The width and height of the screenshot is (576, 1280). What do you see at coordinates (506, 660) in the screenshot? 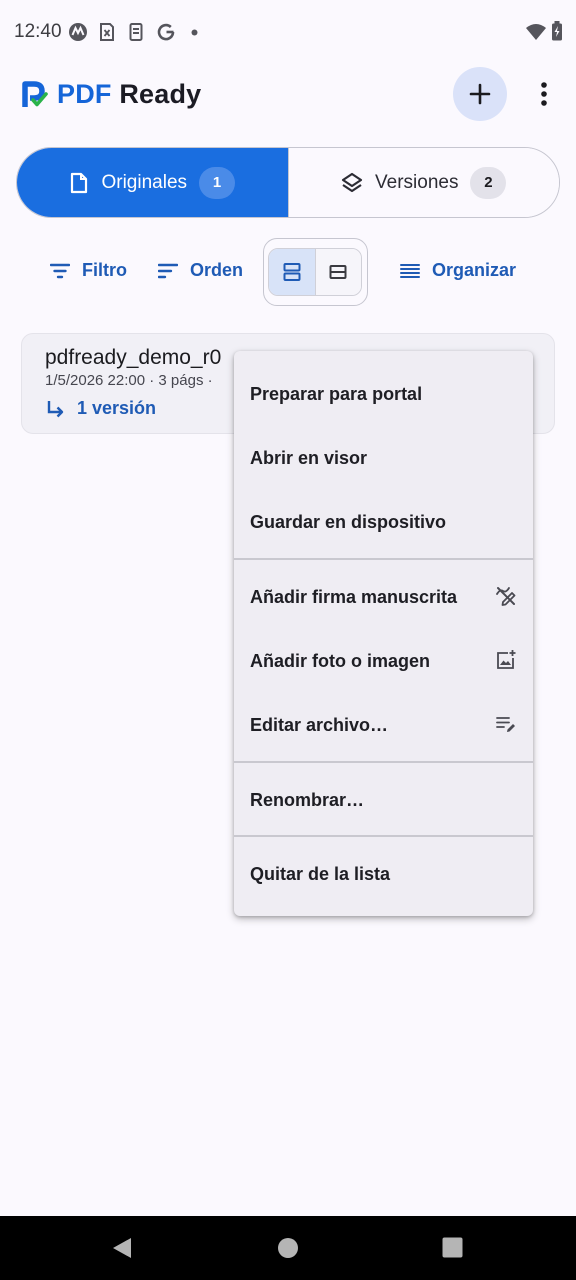
I see `add-photo-icon` at bounding box center [506, 660].